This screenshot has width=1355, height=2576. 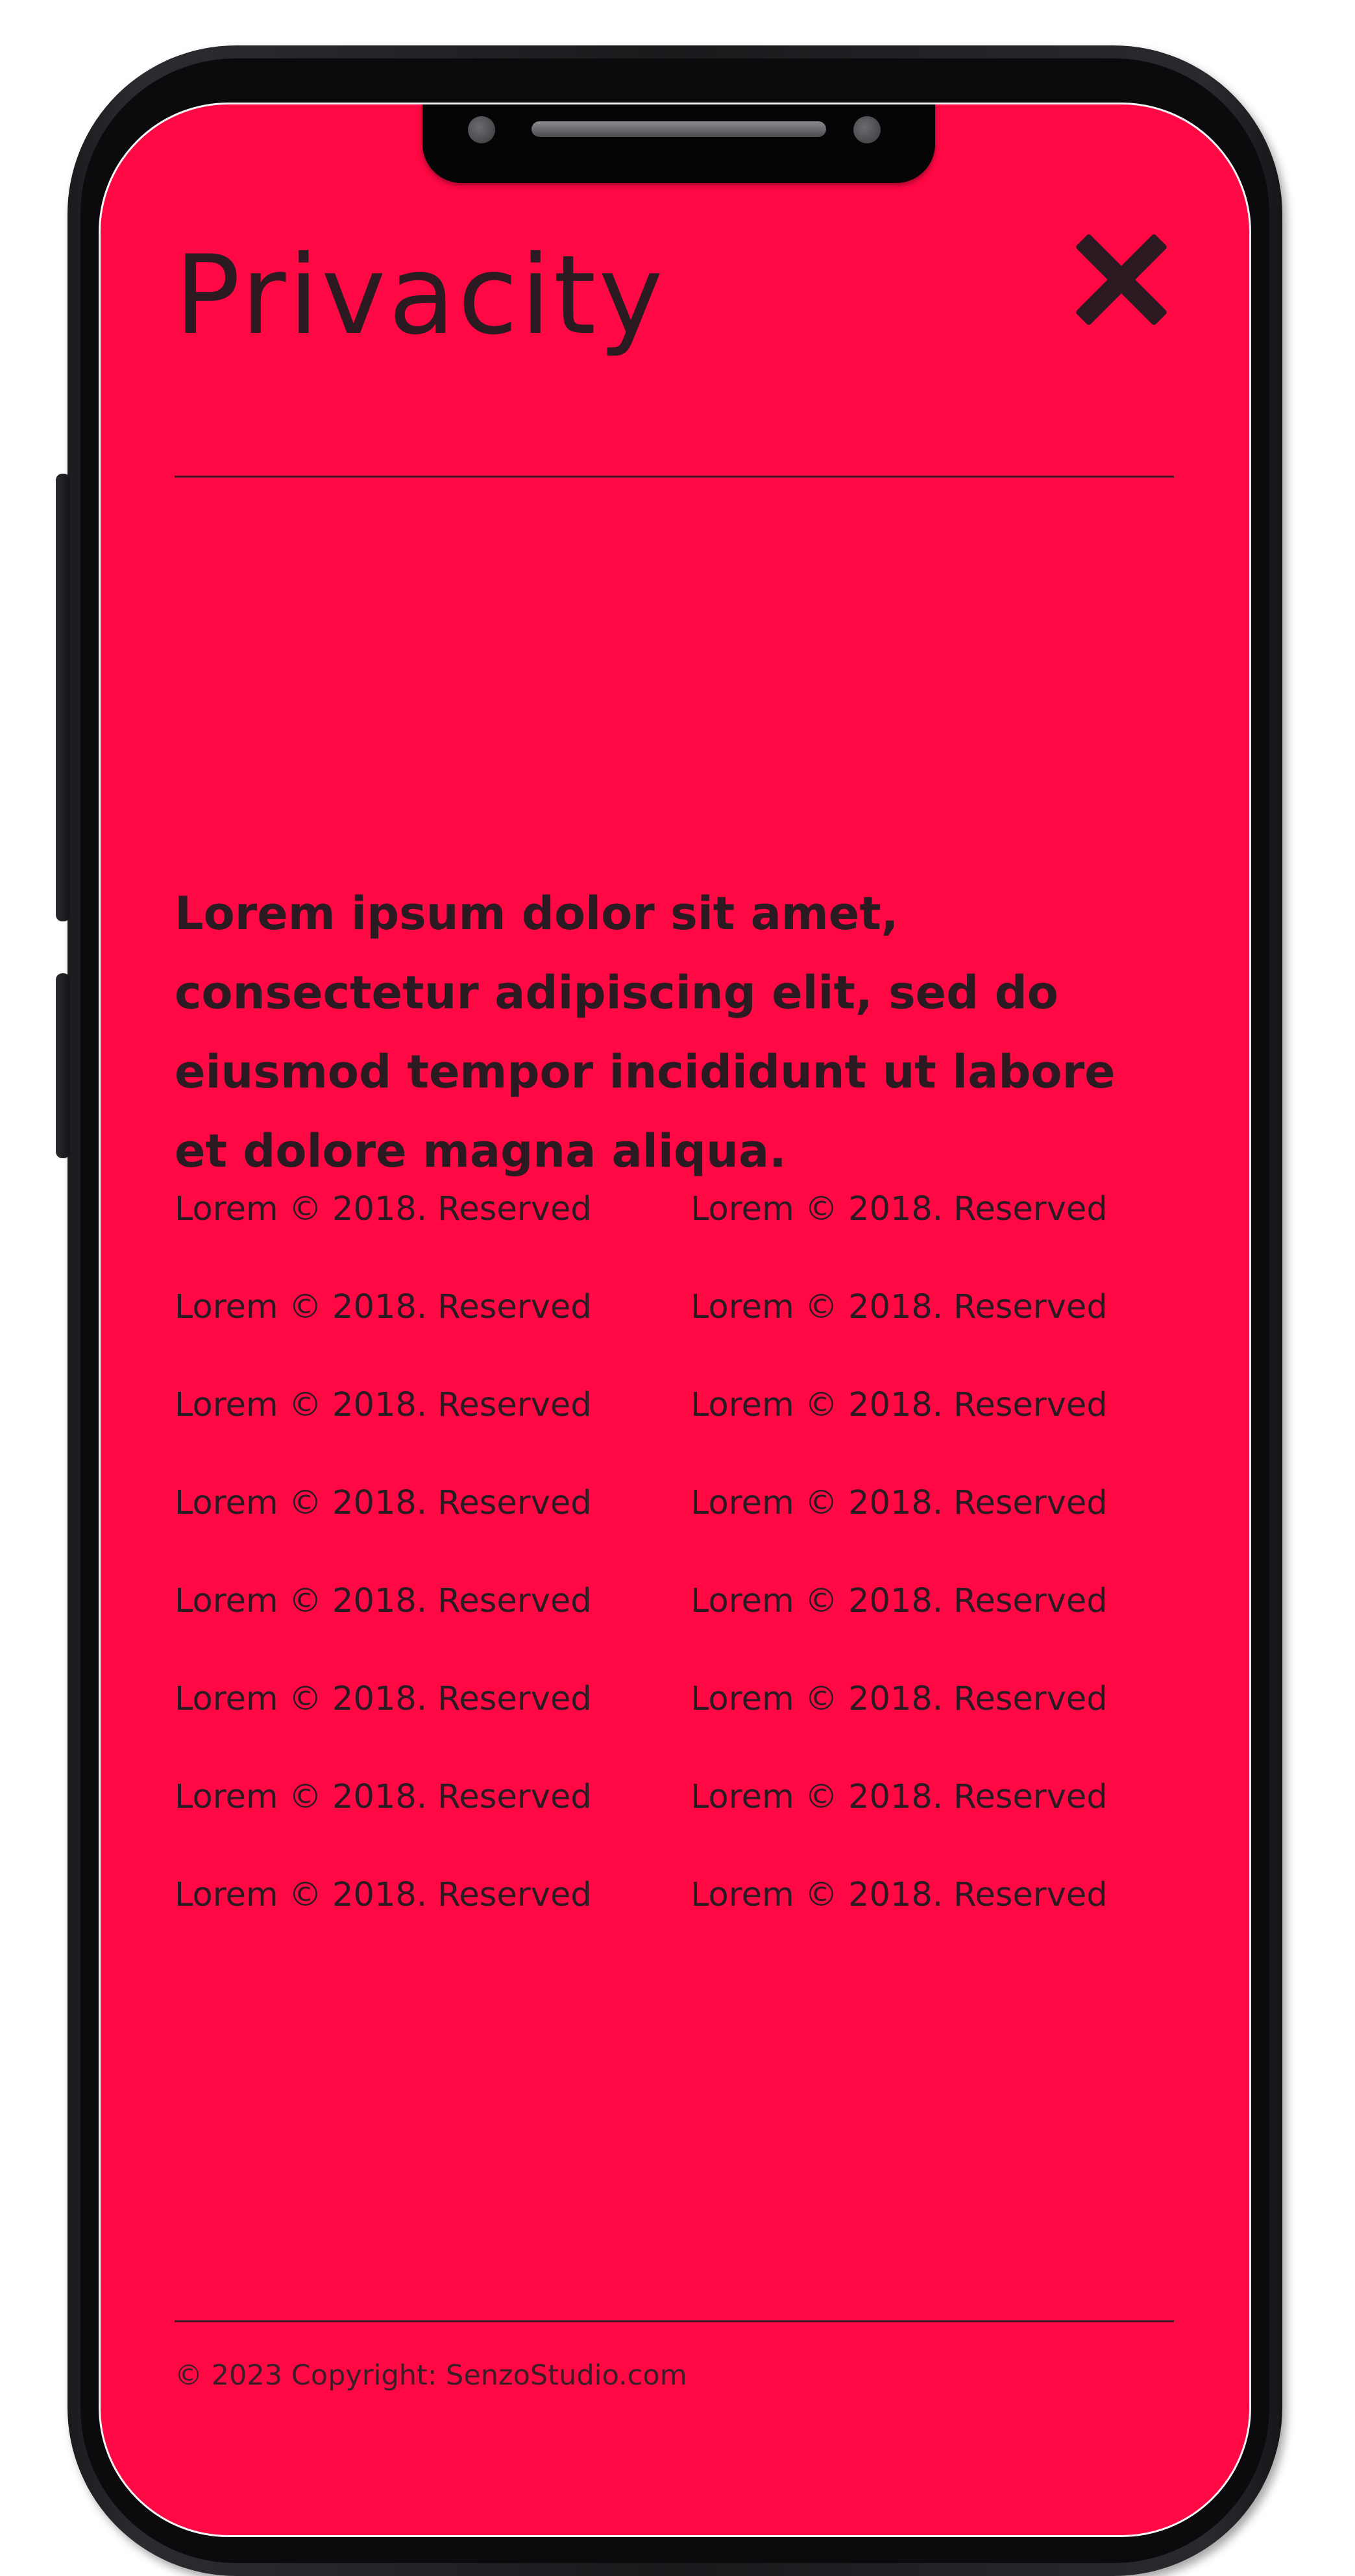 I want to click on footer-divider, so click(x=674, y=2321).